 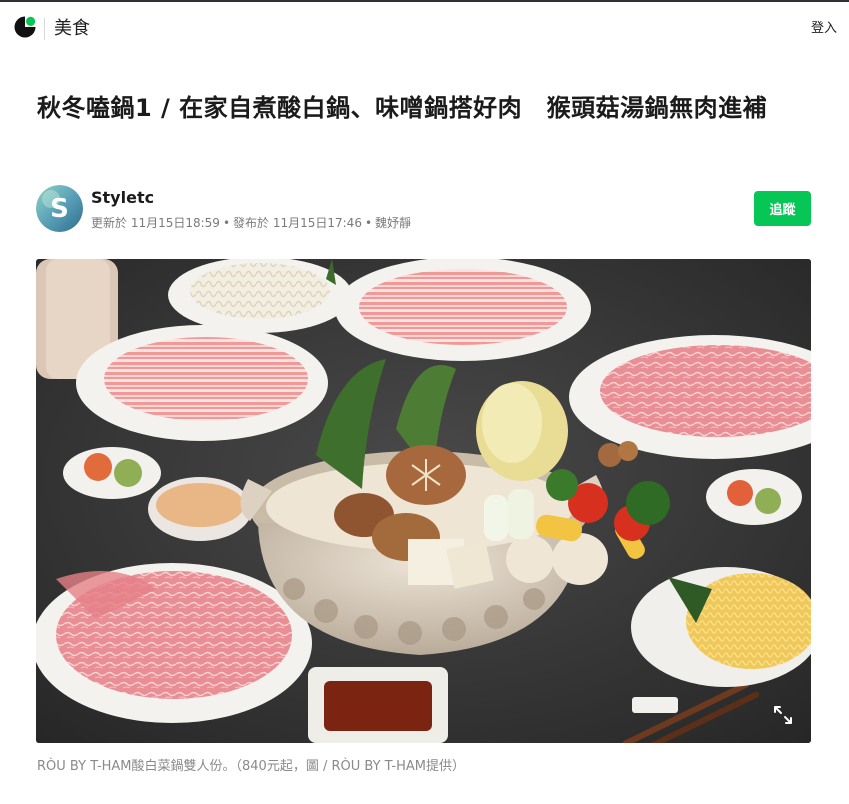 What do you see at coordinates (782, 208) in the screenshot?
I see `follow-button: 追蹤` at bounding box center [782, 208].